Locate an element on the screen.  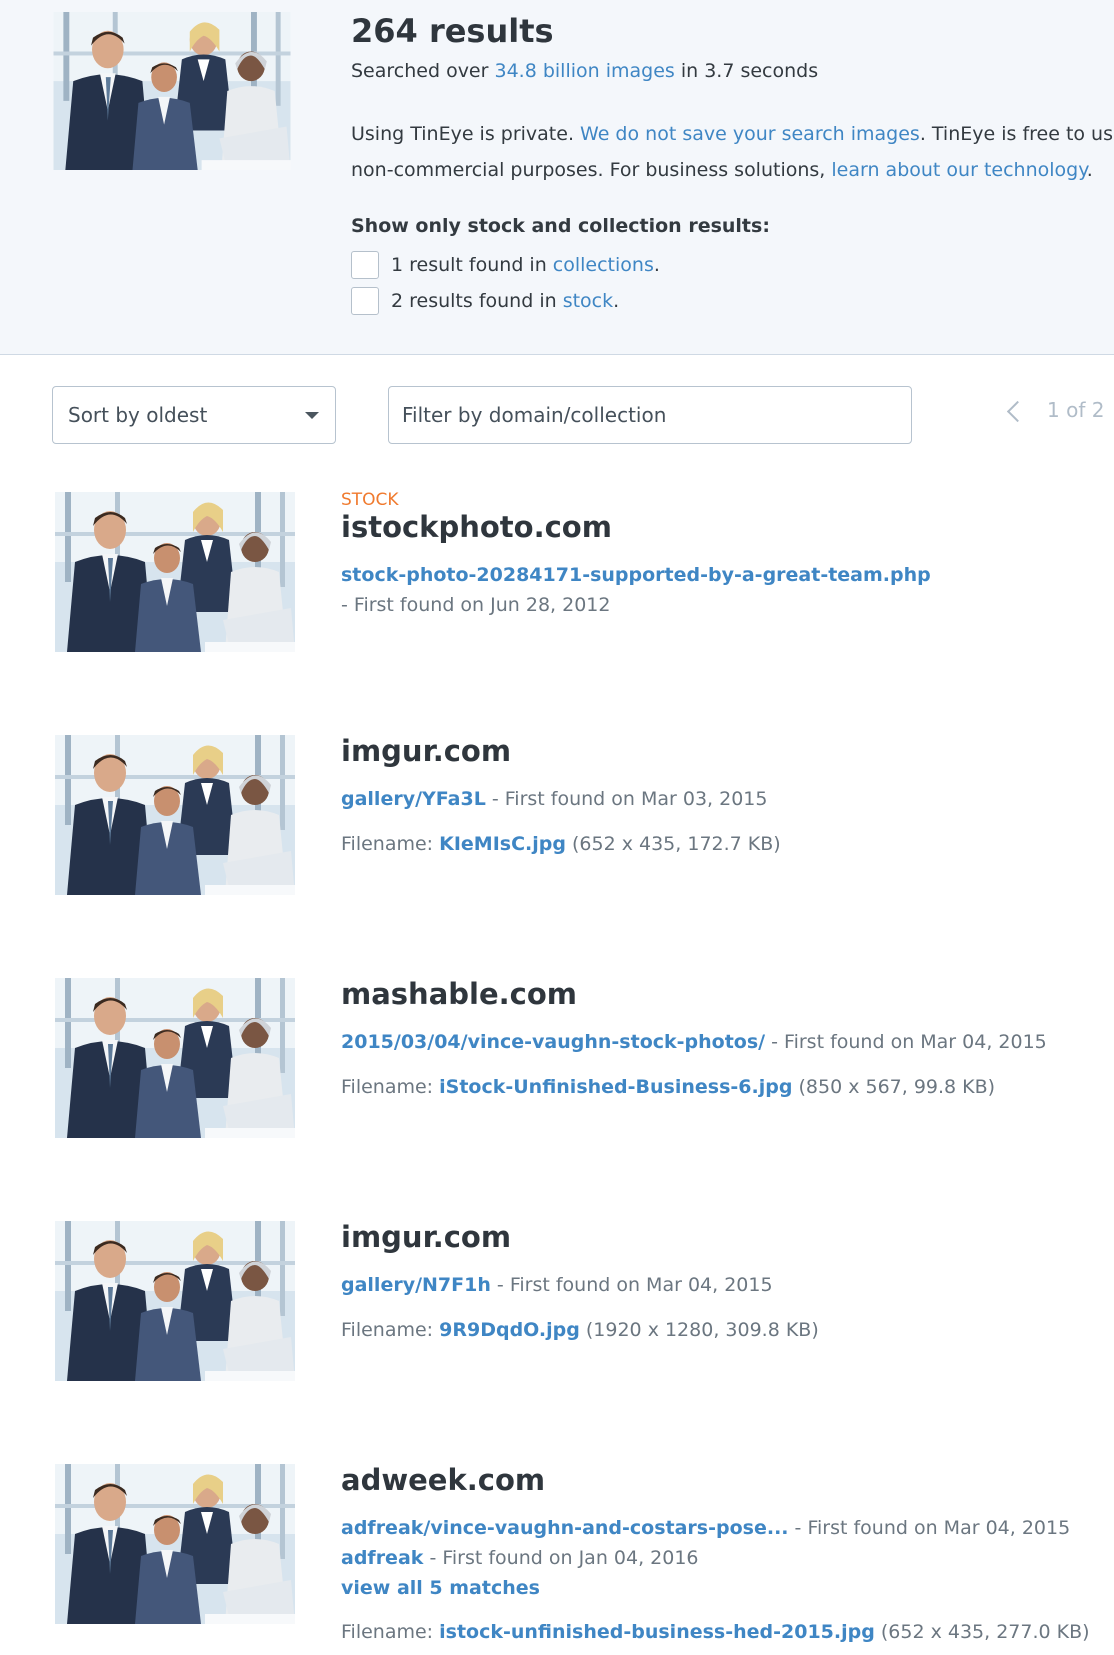
stock-checkbox is located at coordinates (365, 301).